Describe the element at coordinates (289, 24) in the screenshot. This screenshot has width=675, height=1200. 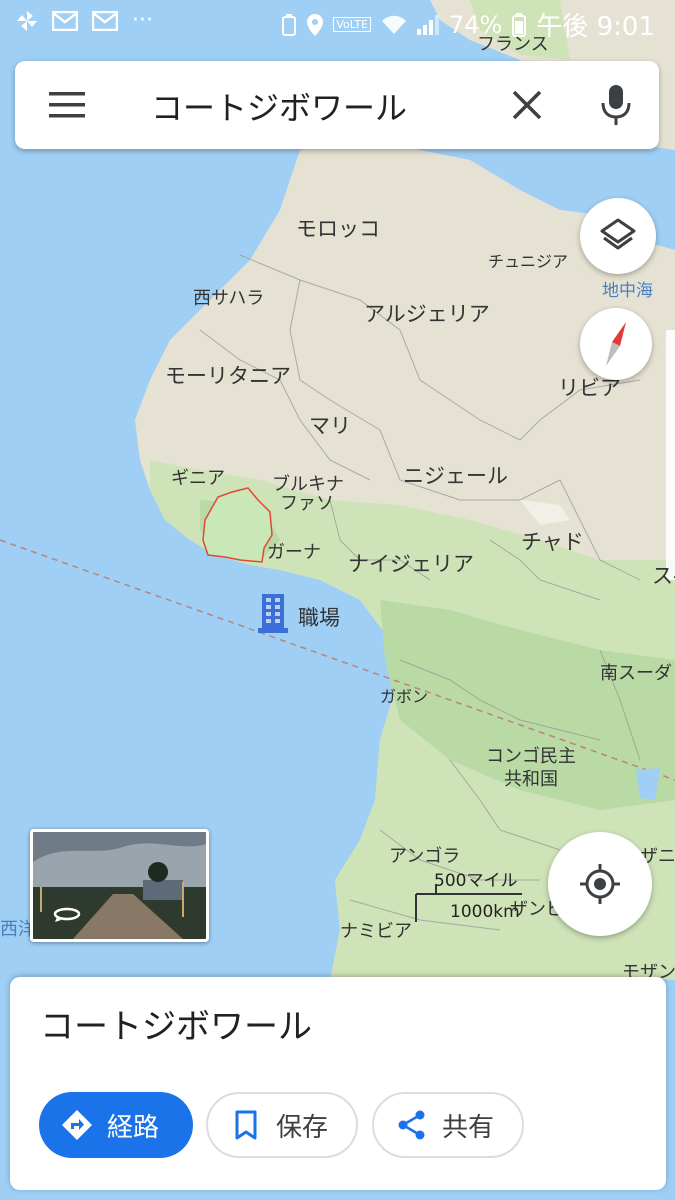
I see `recycle-battery-icon` at that location.